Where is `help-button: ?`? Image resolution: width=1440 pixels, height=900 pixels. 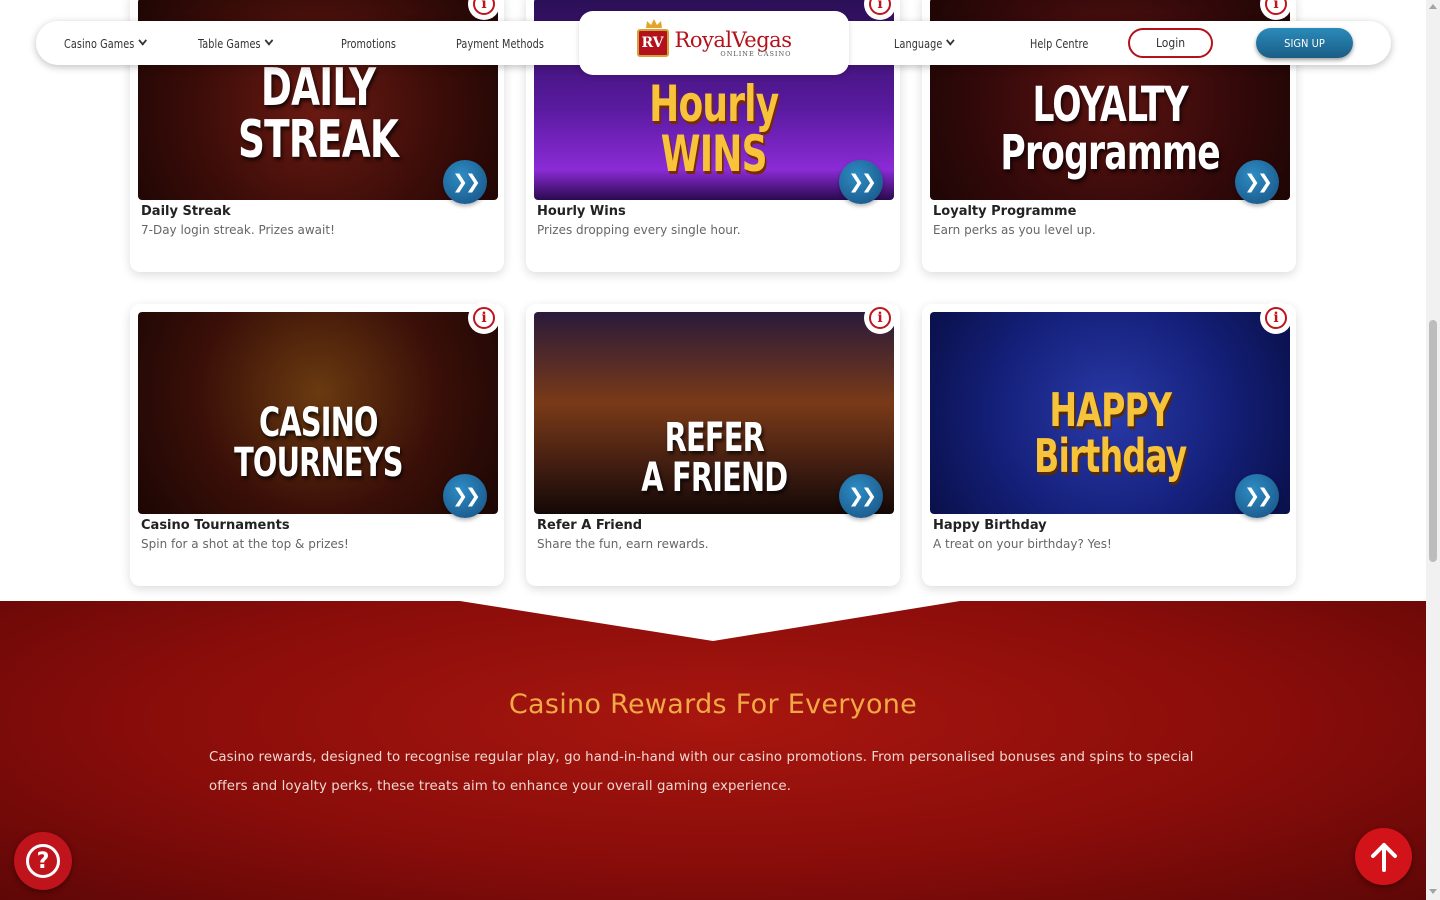 help-button: ? is located at coordinates (43, 861).